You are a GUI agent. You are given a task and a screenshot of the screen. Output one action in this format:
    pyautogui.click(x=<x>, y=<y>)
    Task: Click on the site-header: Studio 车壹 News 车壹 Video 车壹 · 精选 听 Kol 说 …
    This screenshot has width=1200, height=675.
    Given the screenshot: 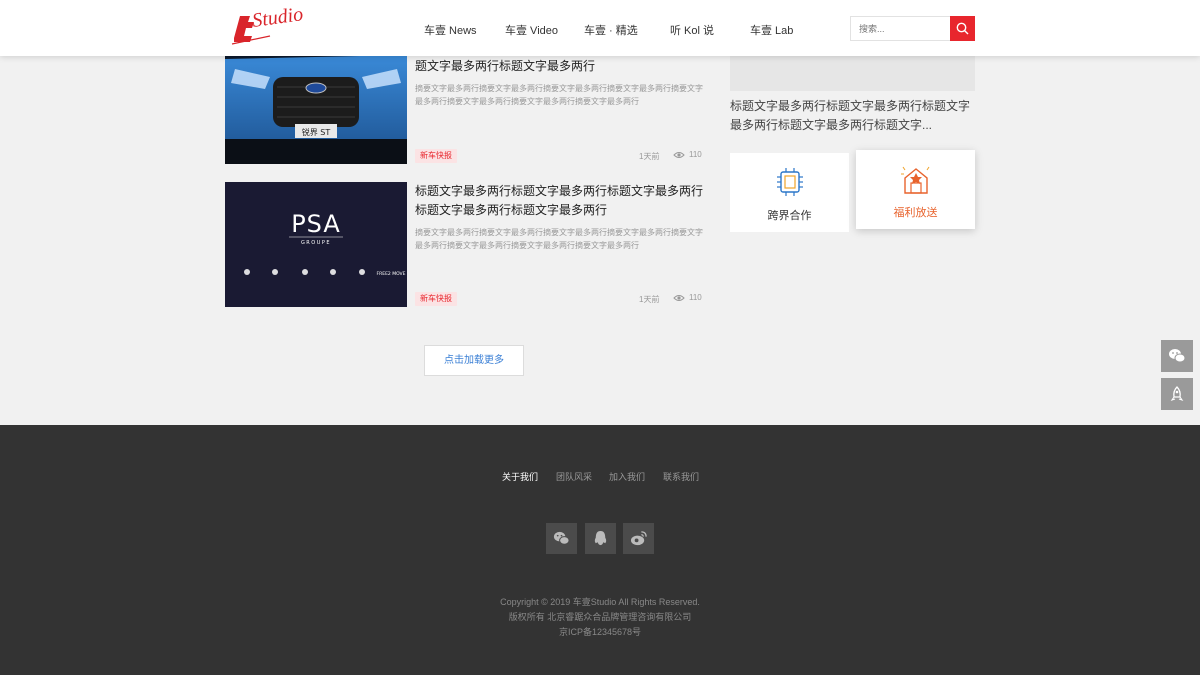 What is the action you would take?
    pyautogui.click(x=600, y=28)
    